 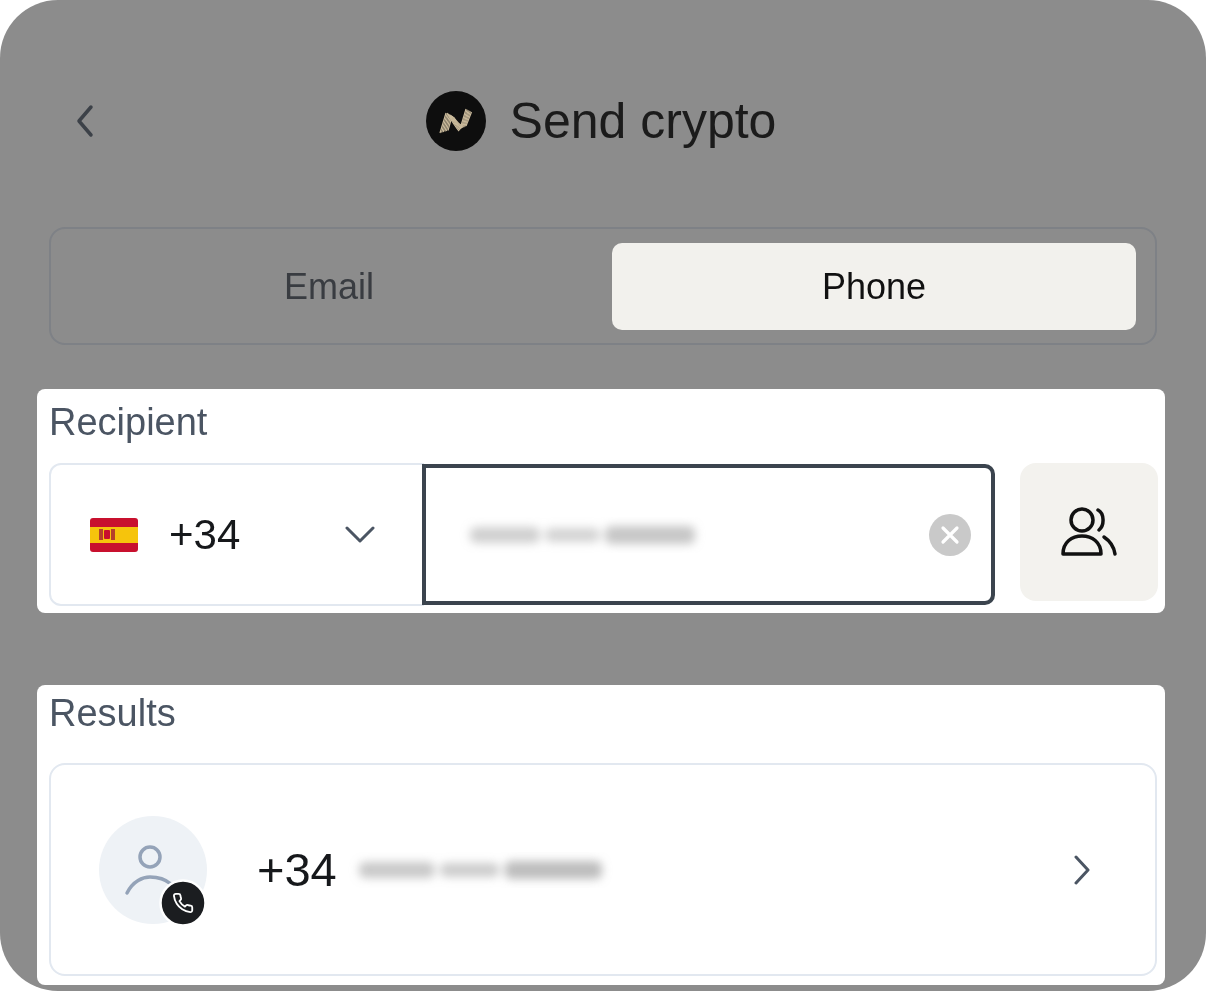 What do you see at coordinates (114, 534) in the screenshot?
I see `flag-icon` at bounding box center [114, 534].